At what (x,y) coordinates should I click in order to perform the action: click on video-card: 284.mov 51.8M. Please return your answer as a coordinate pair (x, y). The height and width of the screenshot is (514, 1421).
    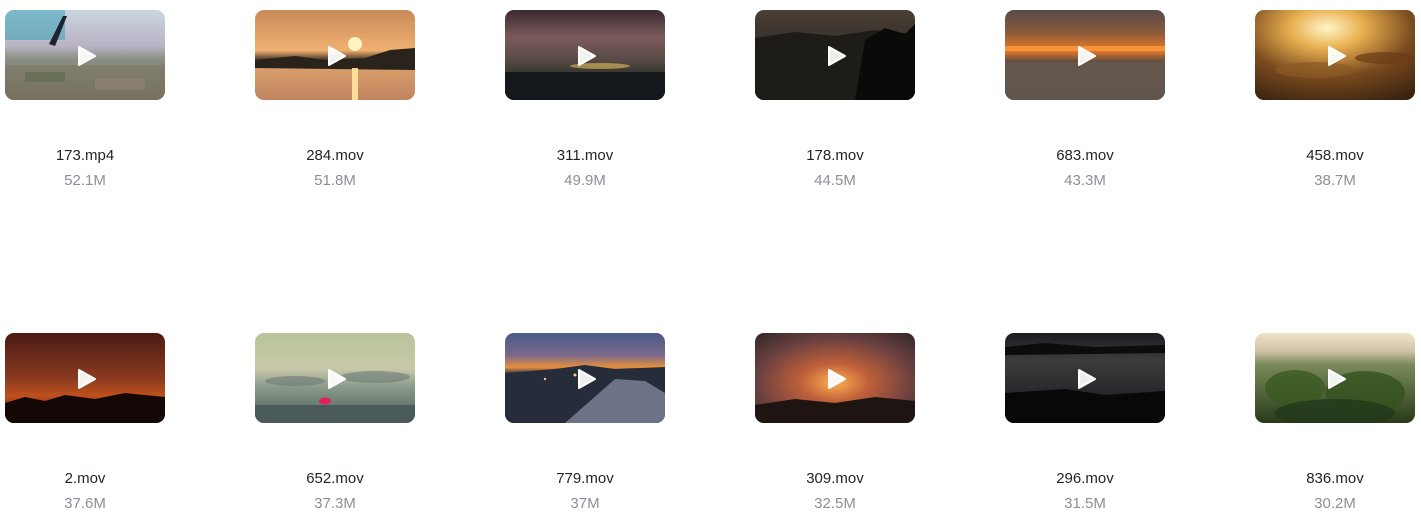
    Looking at the image, I should click on (335, 99).